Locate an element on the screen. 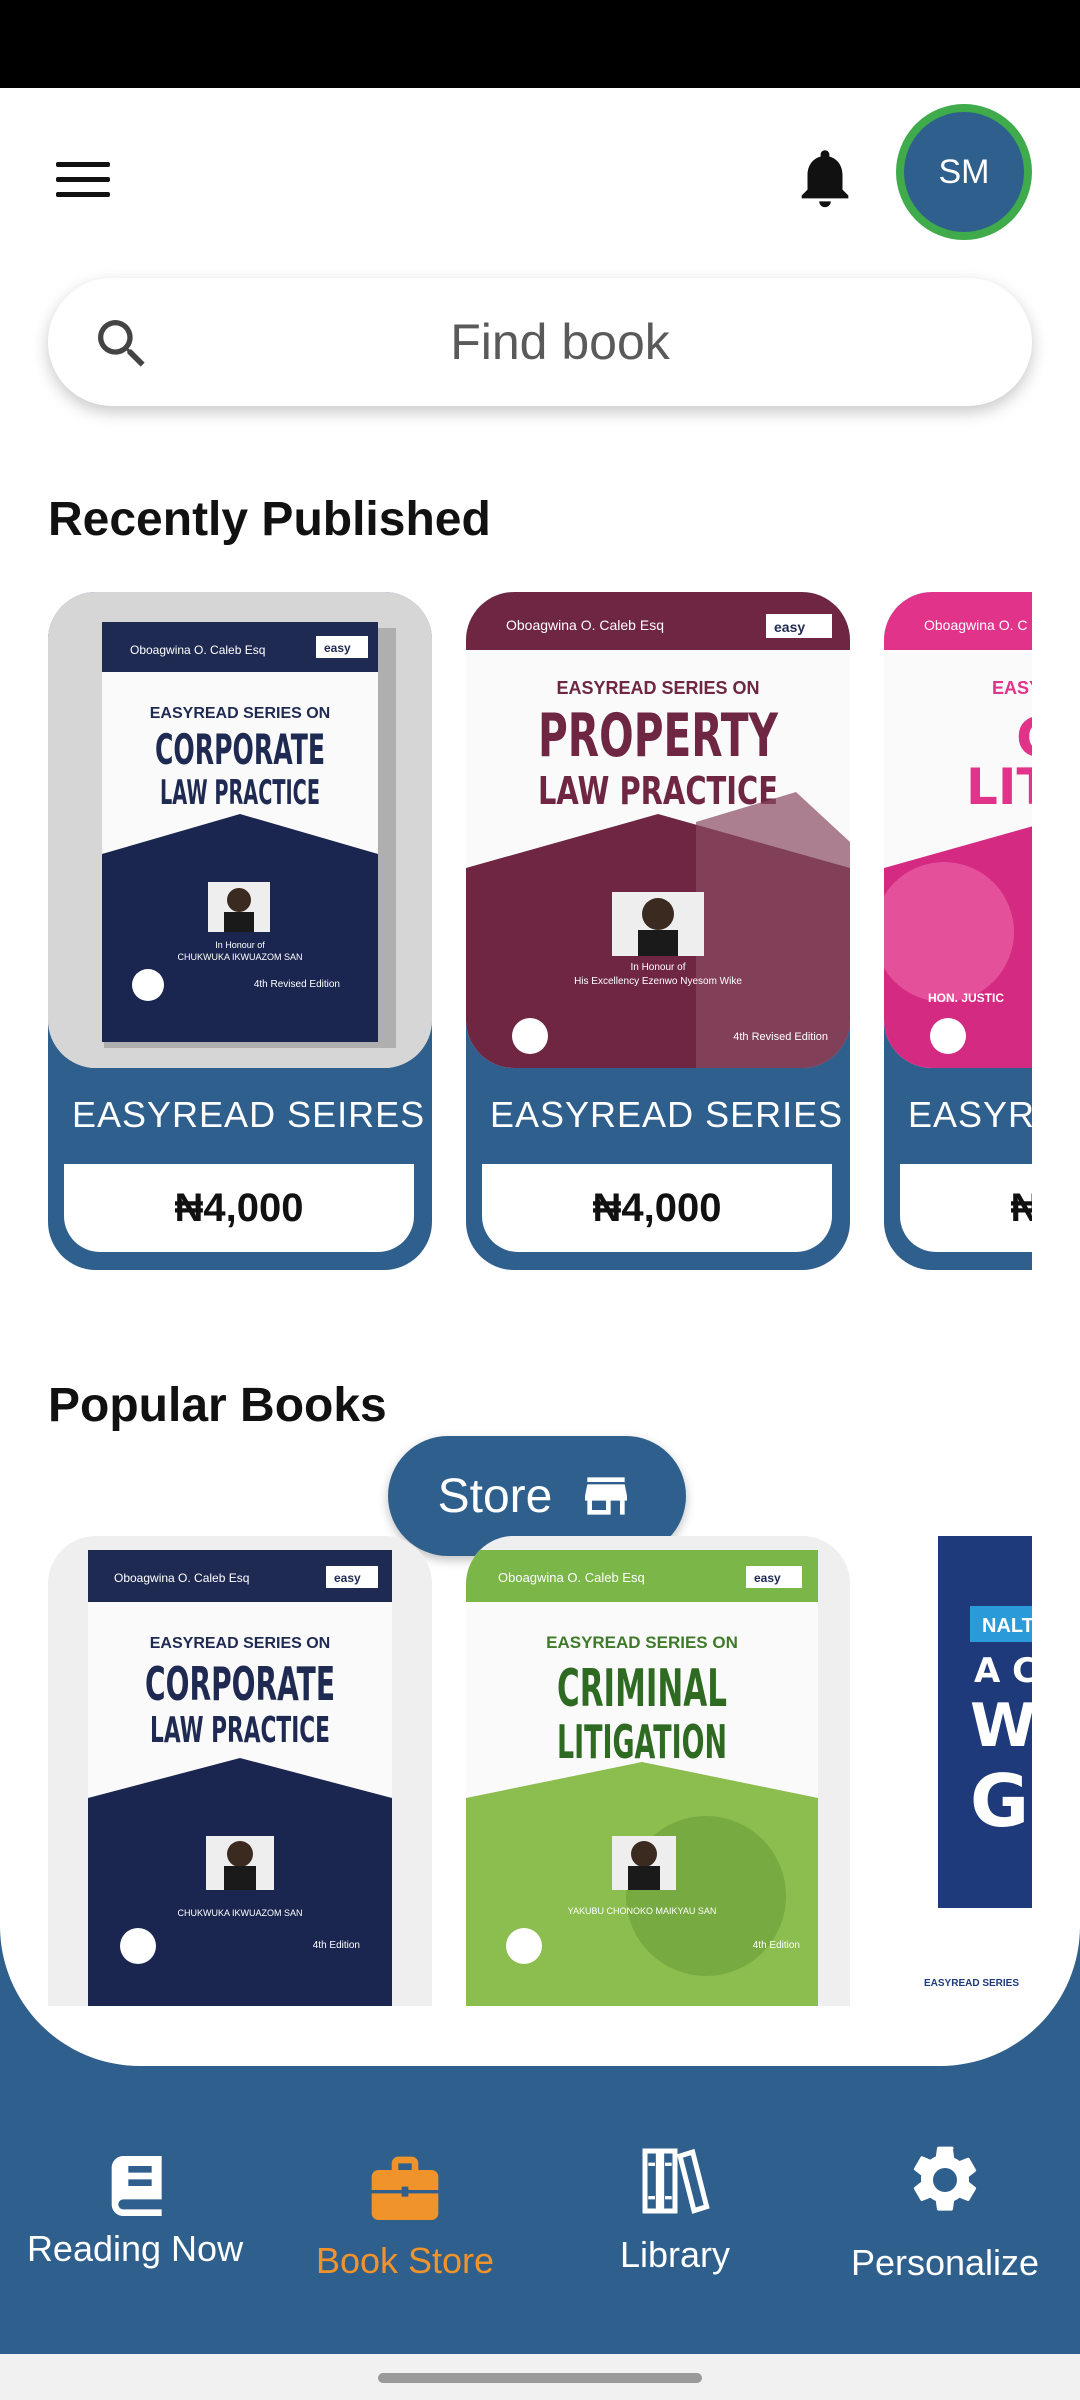 The width and height of the screenshot is (1080, 2400). home-gesture-handle is located at coordinates (540, 2378).